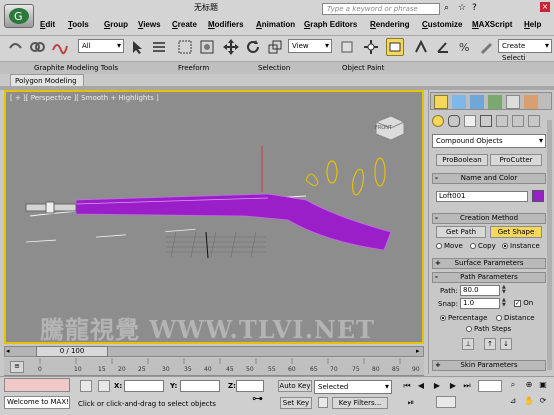  I want to click on next-frame-icon: ▶, so click(453, 386).